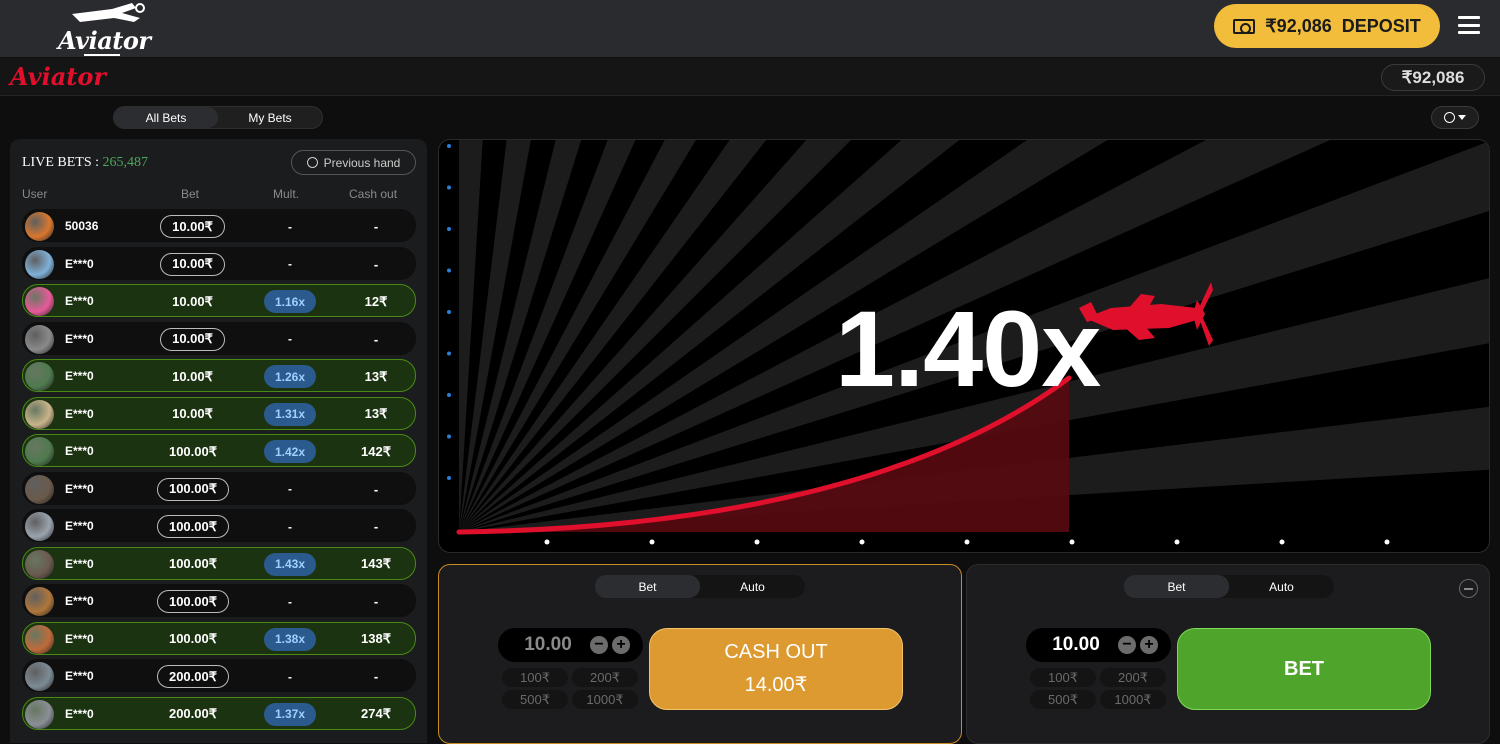 This screenshot has height=744, width=1500. Describe the element at coordinates (219, 413) in the screenshot. I see `bet-row: E***0 10.00₹ 1.31x 13₹` at that location.